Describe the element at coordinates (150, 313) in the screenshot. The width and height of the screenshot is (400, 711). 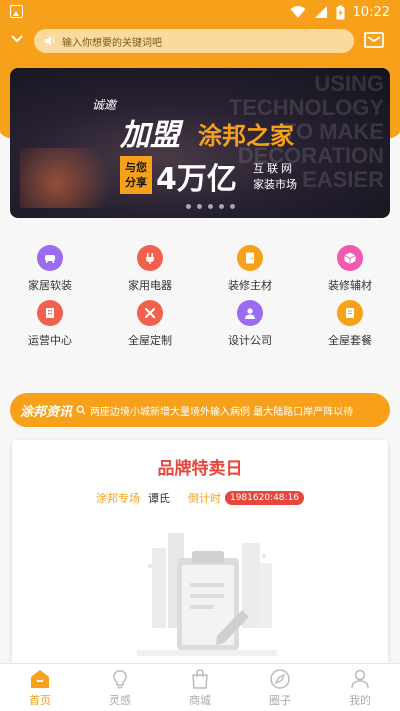
I see `tools-icon` at that location.